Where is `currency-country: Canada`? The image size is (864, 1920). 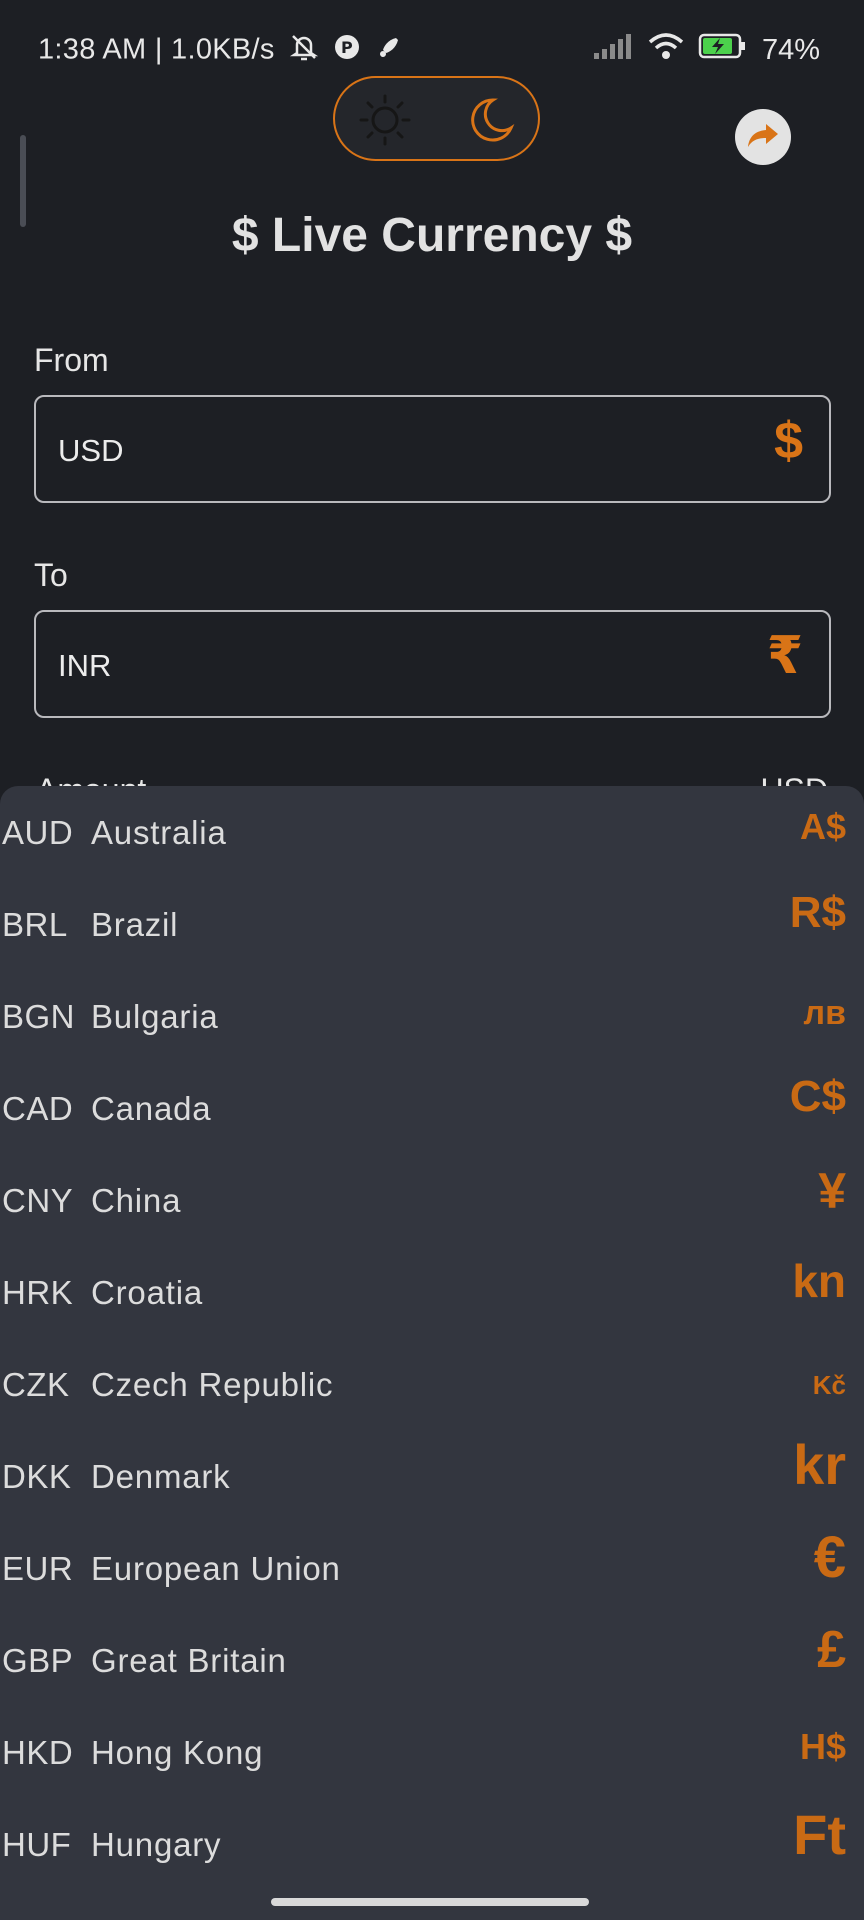 currency-country: Canada is located at coordinates (151, 1108).